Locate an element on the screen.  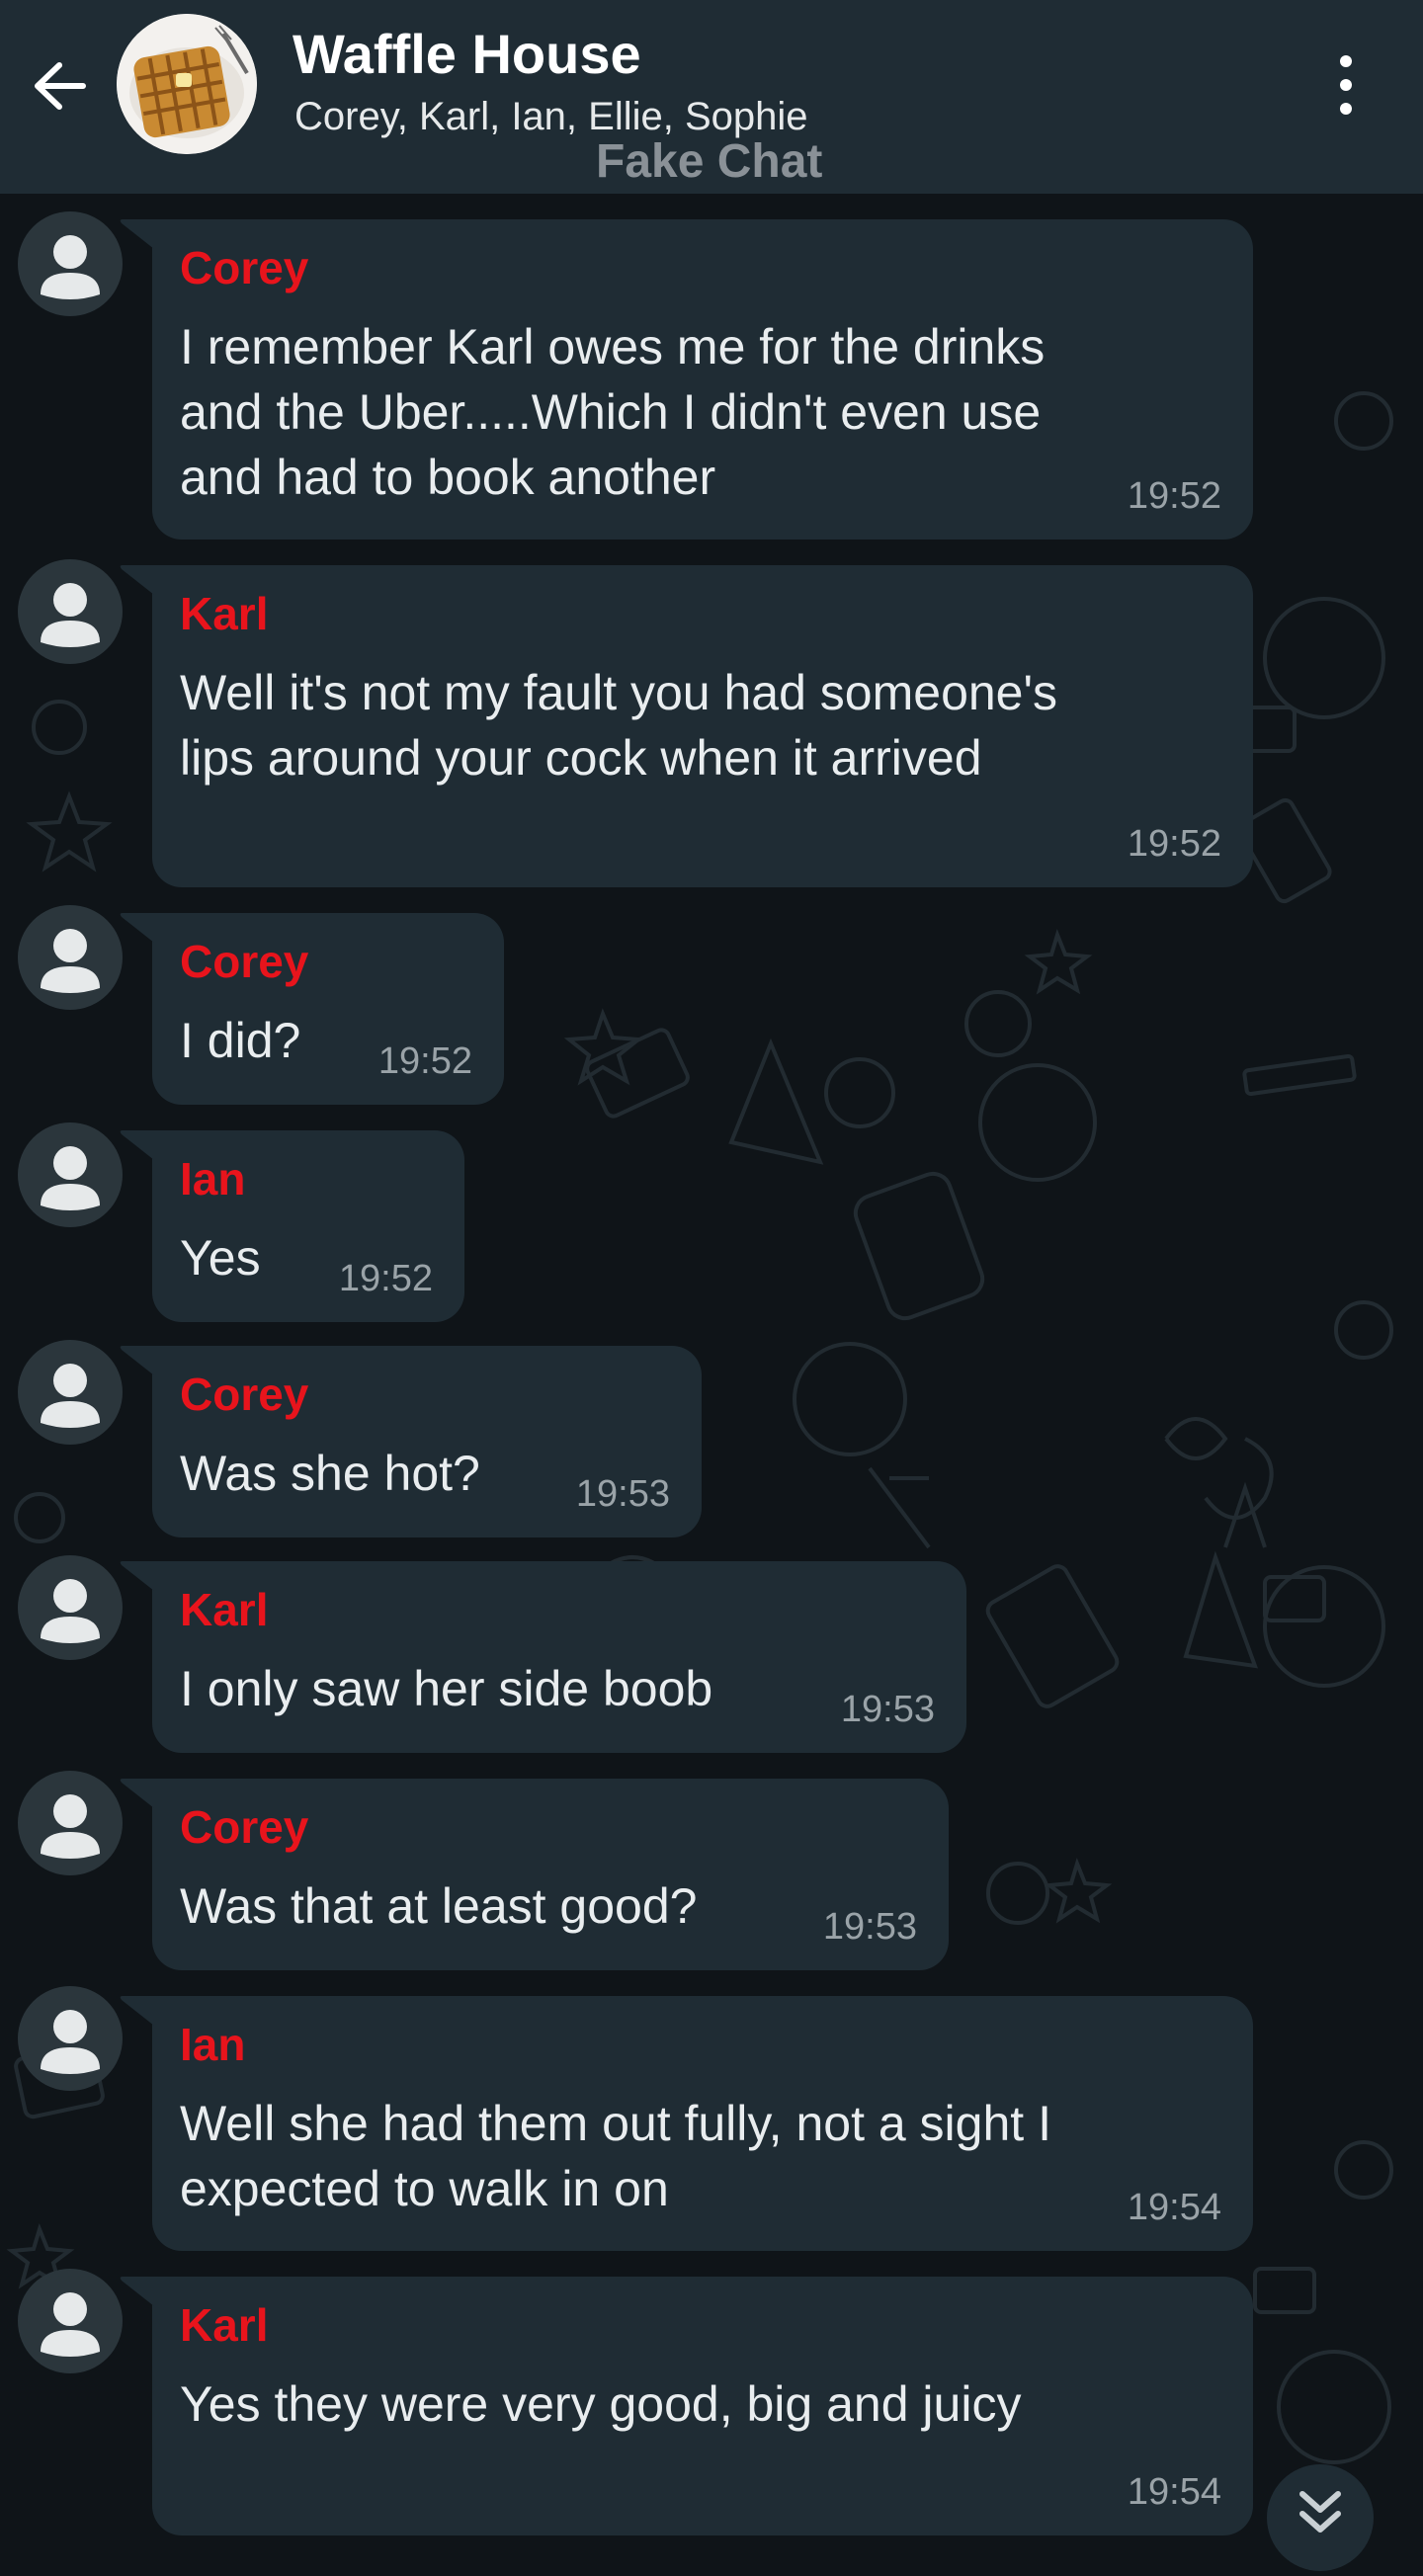
message-text: I did? is located at coordinates (240, 1040).